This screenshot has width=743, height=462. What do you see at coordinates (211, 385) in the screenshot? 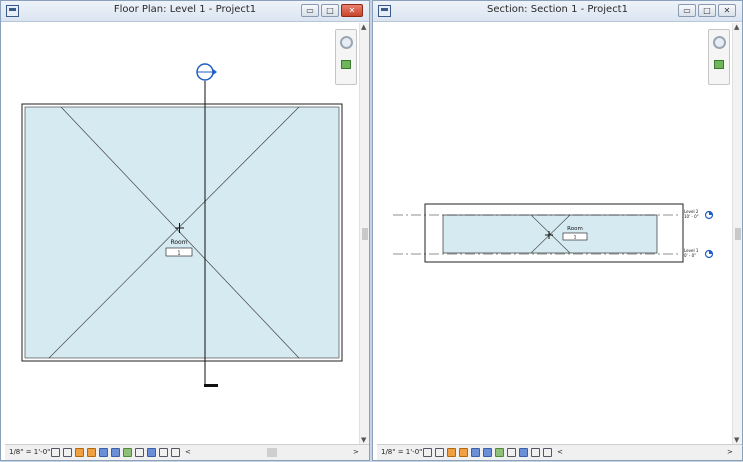
I see `section-tail` at bounding box center [211, 385].